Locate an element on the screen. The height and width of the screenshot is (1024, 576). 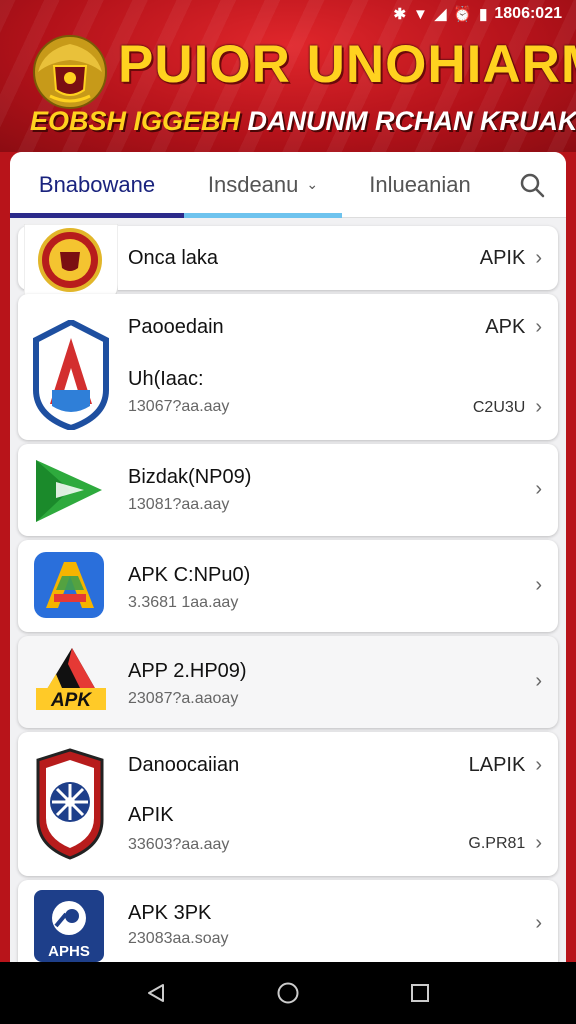
system-nav-bar is located at coordinates (288, 993).